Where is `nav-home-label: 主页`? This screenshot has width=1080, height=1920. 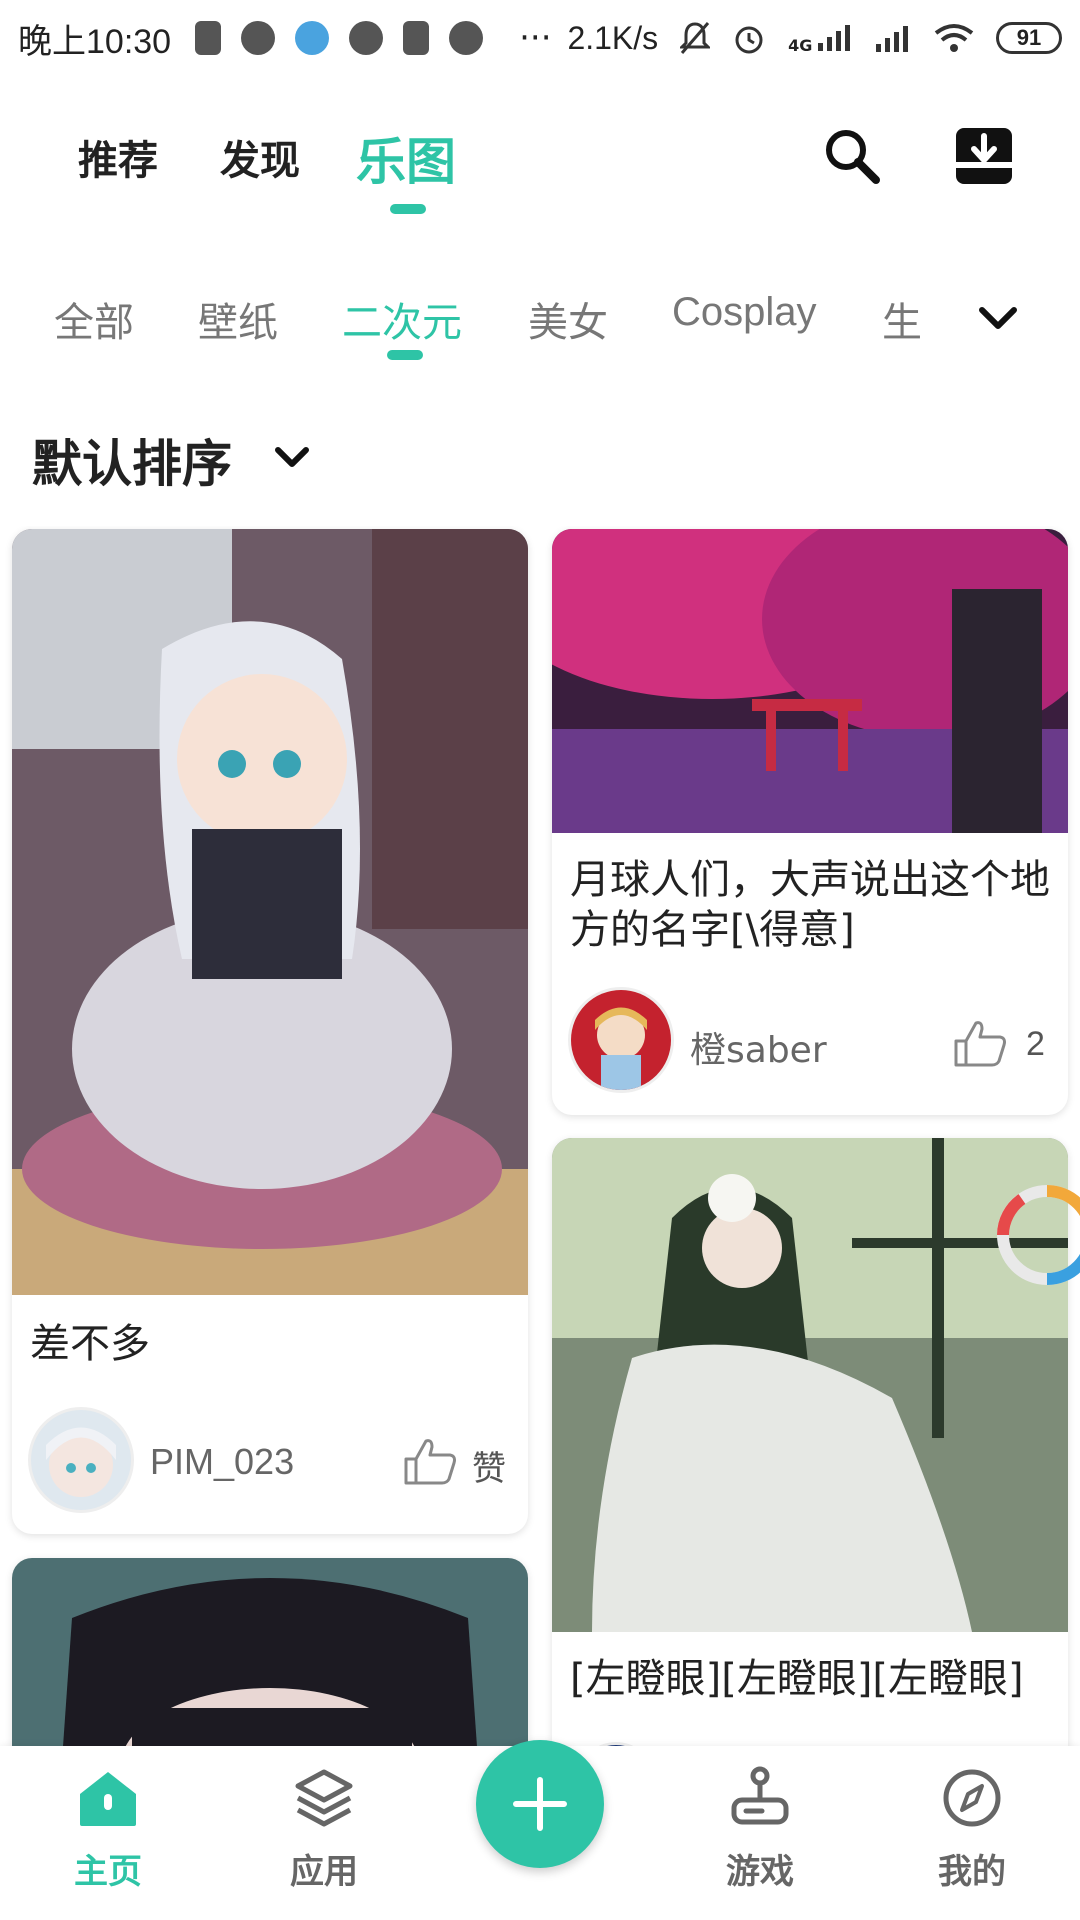 nav-home-label: 主页 is located at coordinates (108, 1872).